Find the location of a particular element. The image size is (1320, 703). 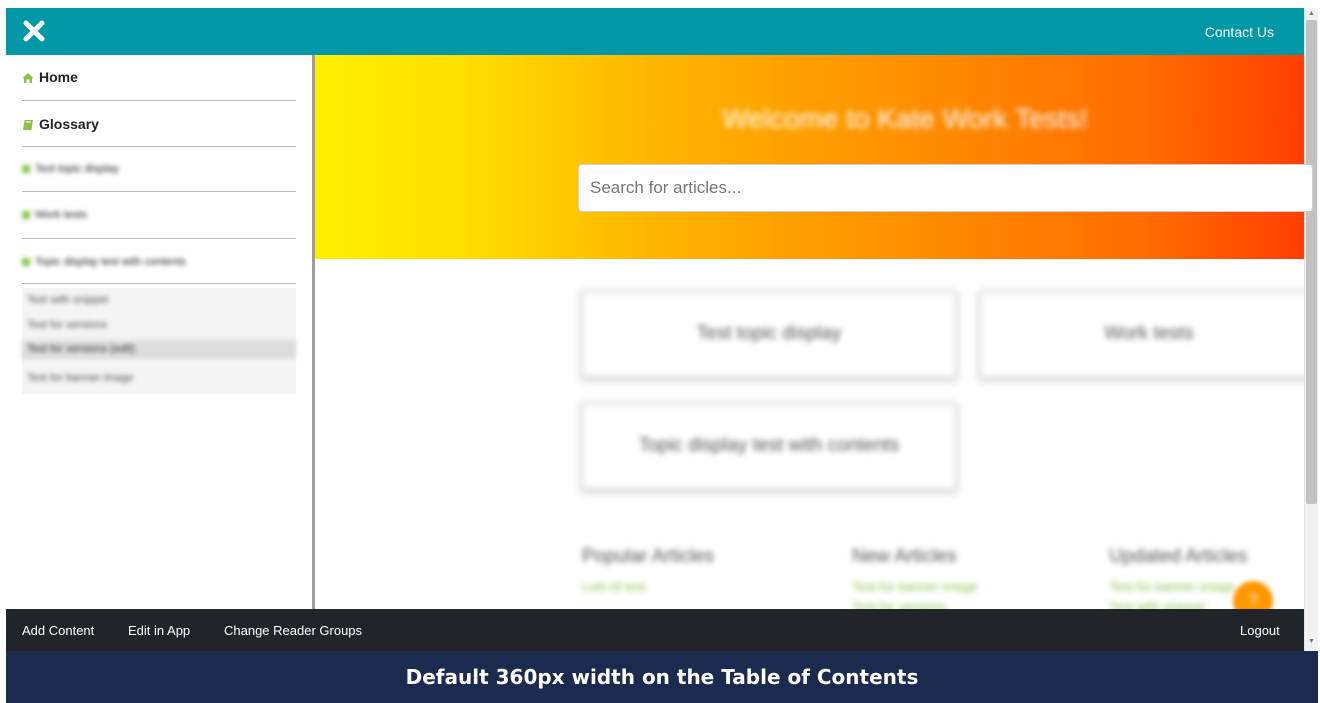

sidebar-sub-item-active: Test for versions (edit) is located at coordinates (159, 349).